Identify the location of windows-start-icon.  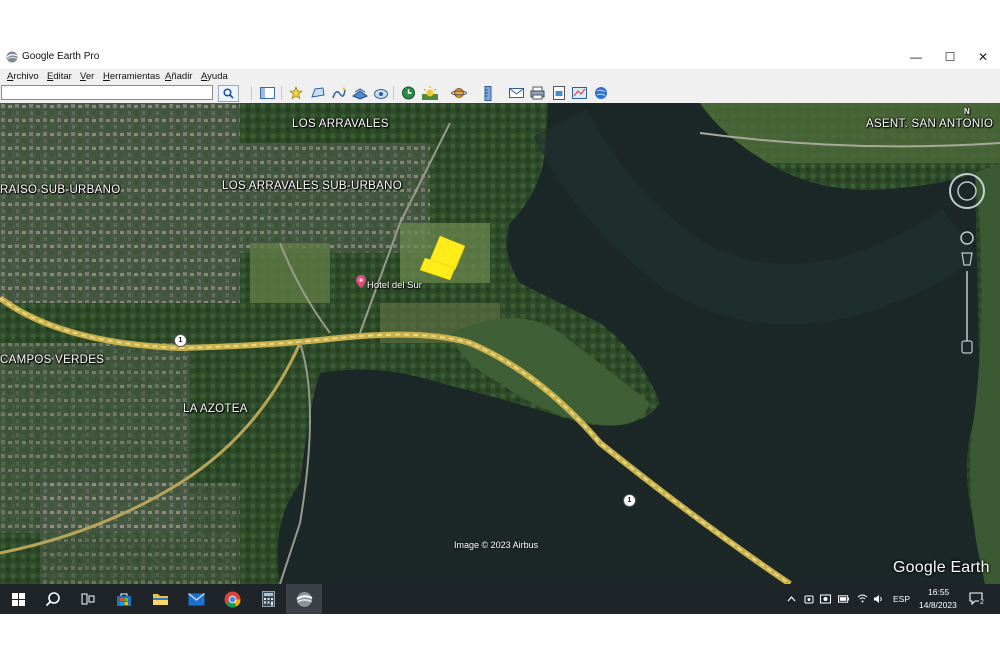
(18, 599).